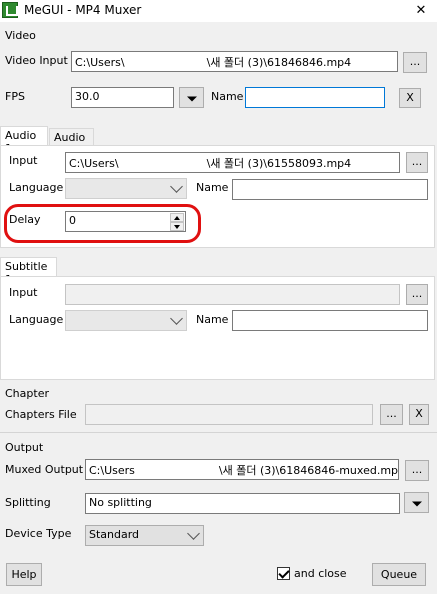 This screenshot has height=594, width=437. I want to click on audio-name-field, so click(330, 189).